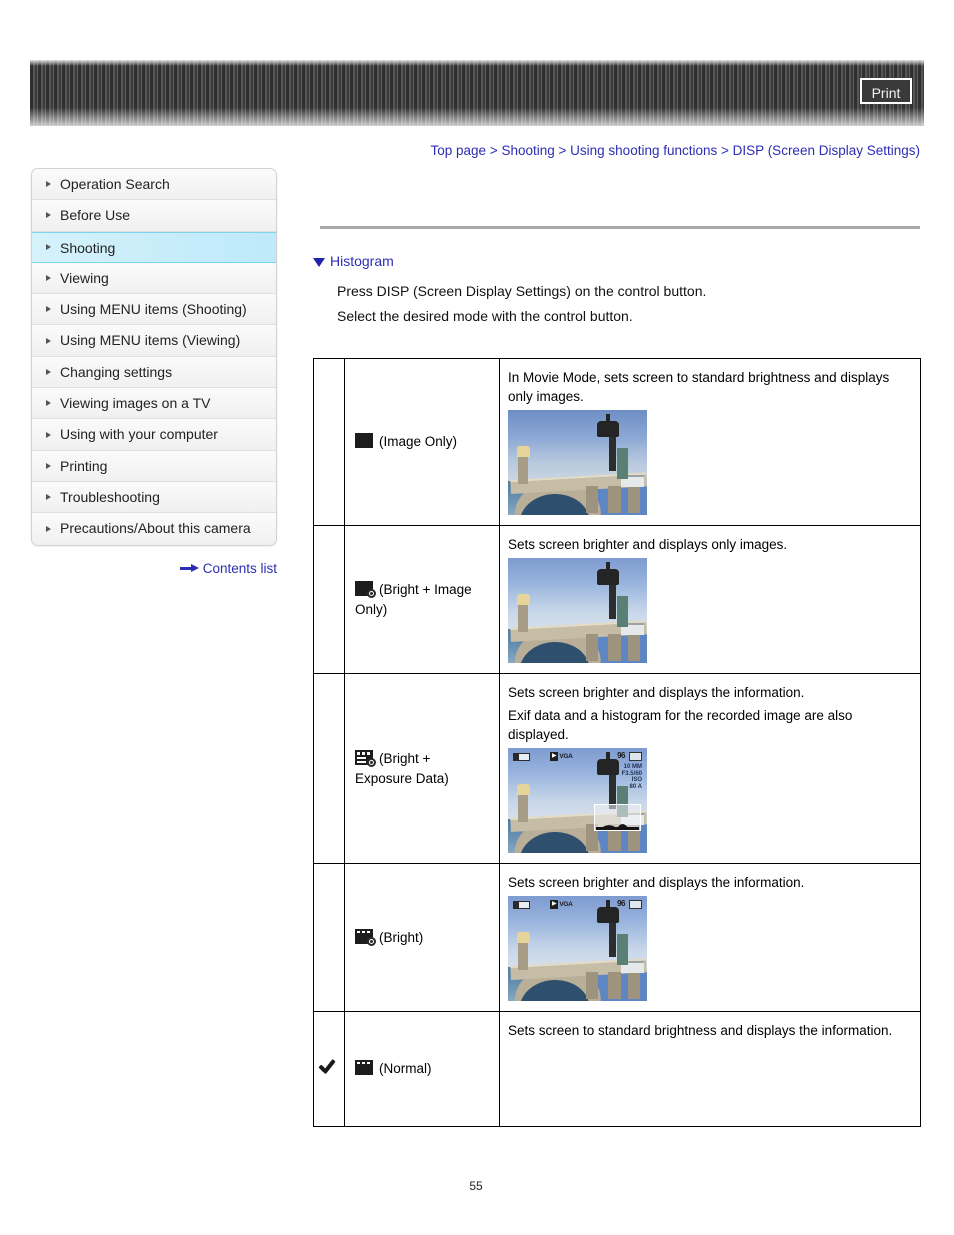 The height and width of the screenshot is (1235, 954). What do you see at coordinates (643, 150) in the screenshot?
I see `breadcrumb-item-using-shooting-functions: Using shooting functions` at bounding box center [643, 150].